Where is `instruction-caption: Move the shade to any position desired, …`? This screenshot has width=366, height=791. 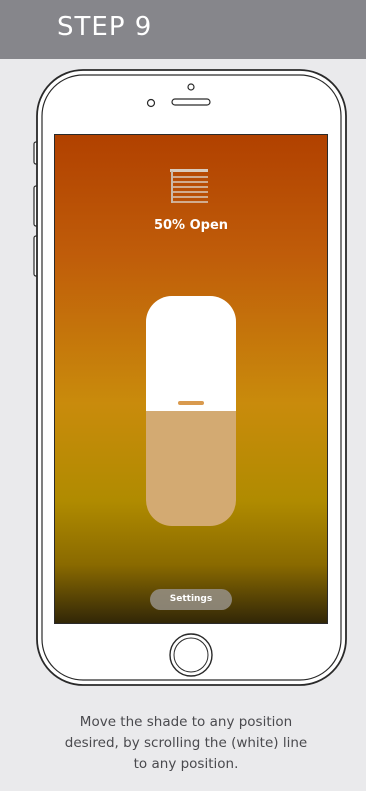
instruction-caption: Move the shade to any position desired, … is located at coordinates (186, 743).